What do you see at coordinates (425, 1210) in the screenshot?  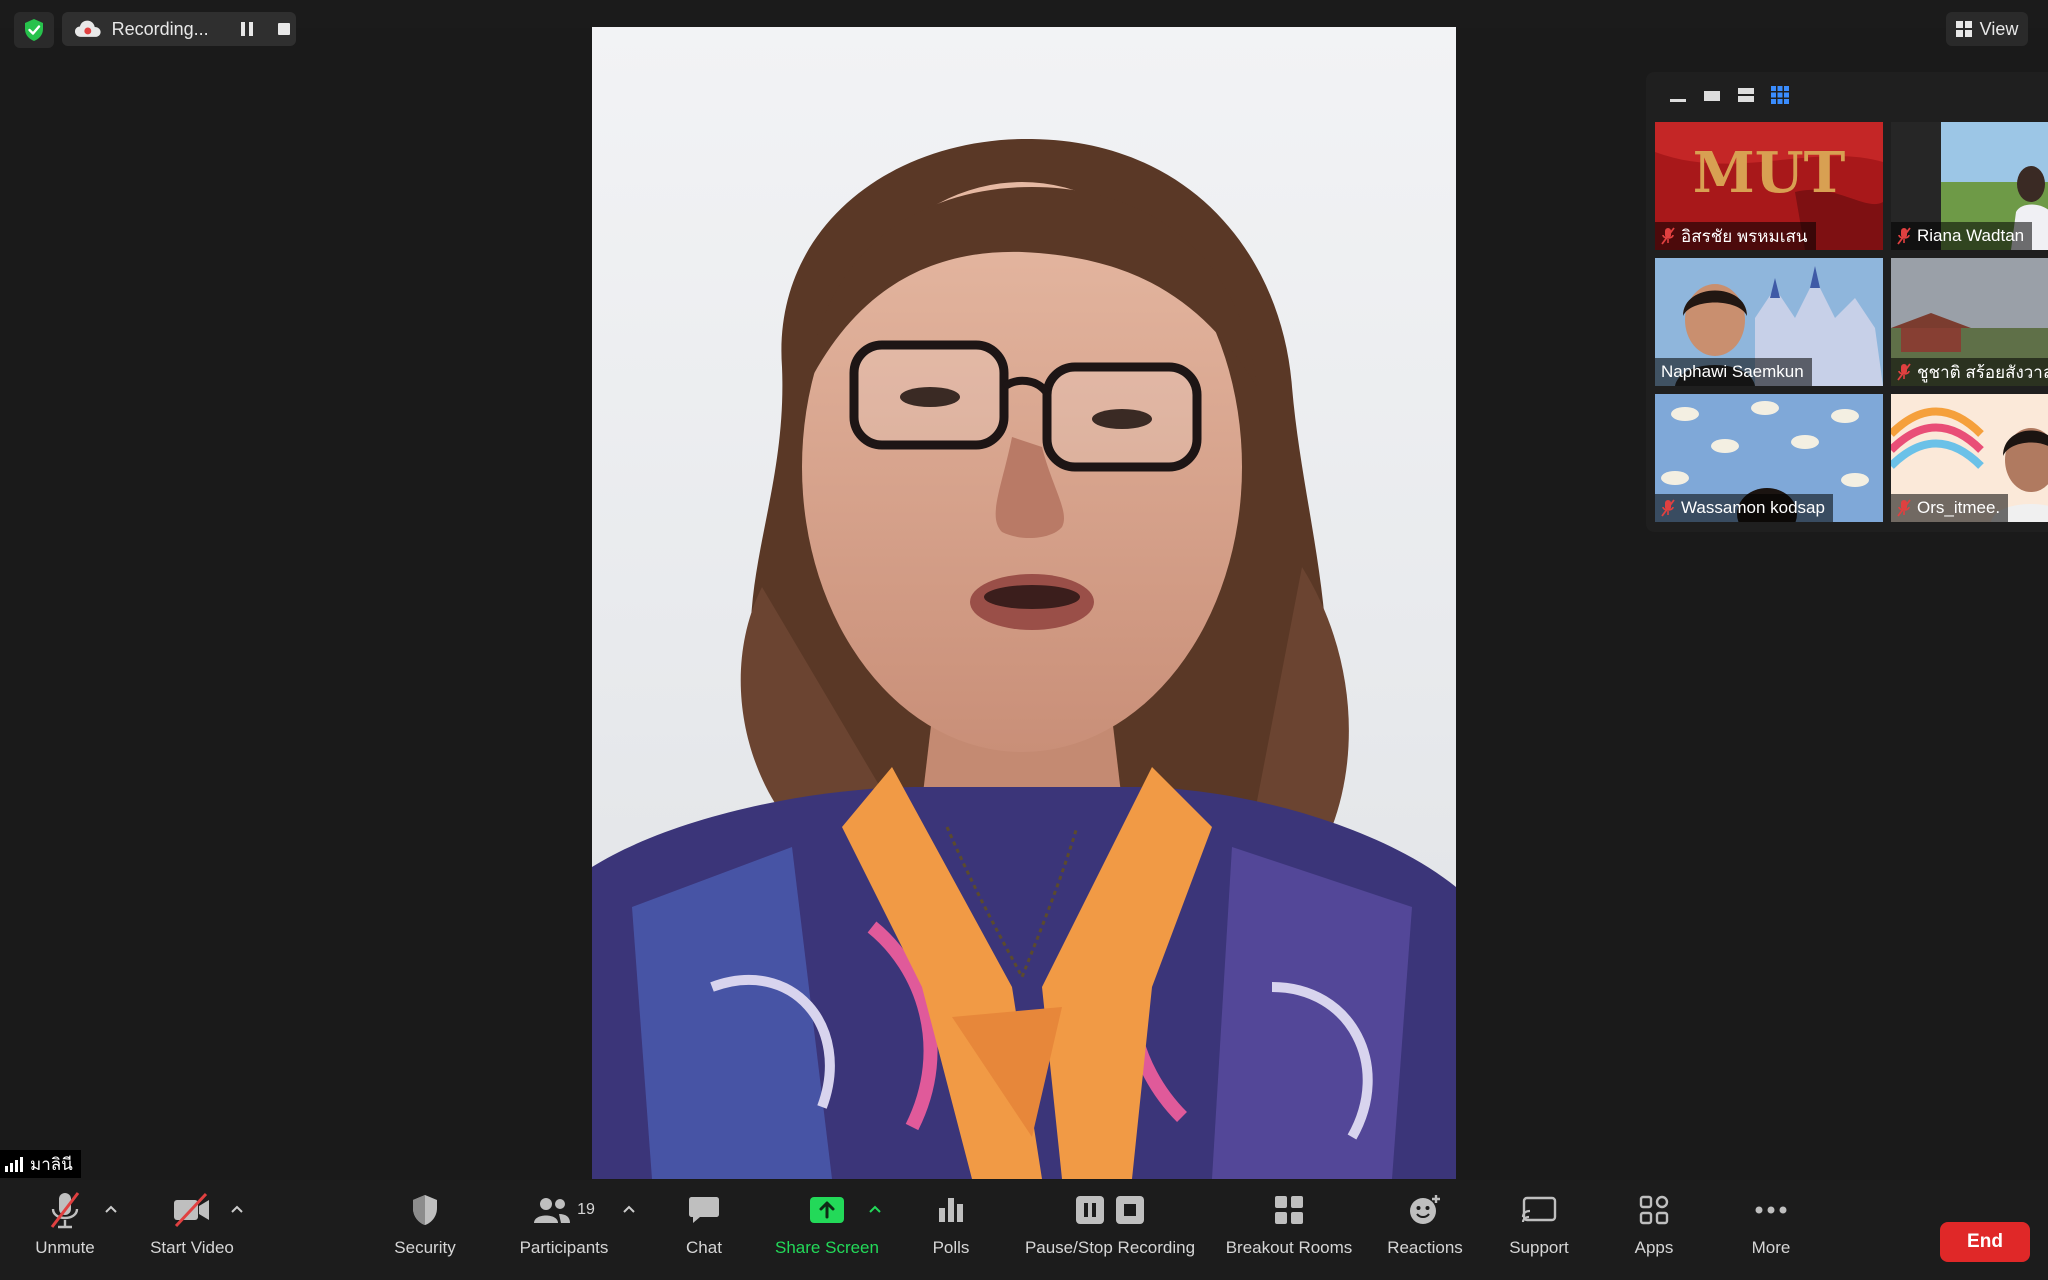 I see `shield-icon` at bounding box center [425, 1210].